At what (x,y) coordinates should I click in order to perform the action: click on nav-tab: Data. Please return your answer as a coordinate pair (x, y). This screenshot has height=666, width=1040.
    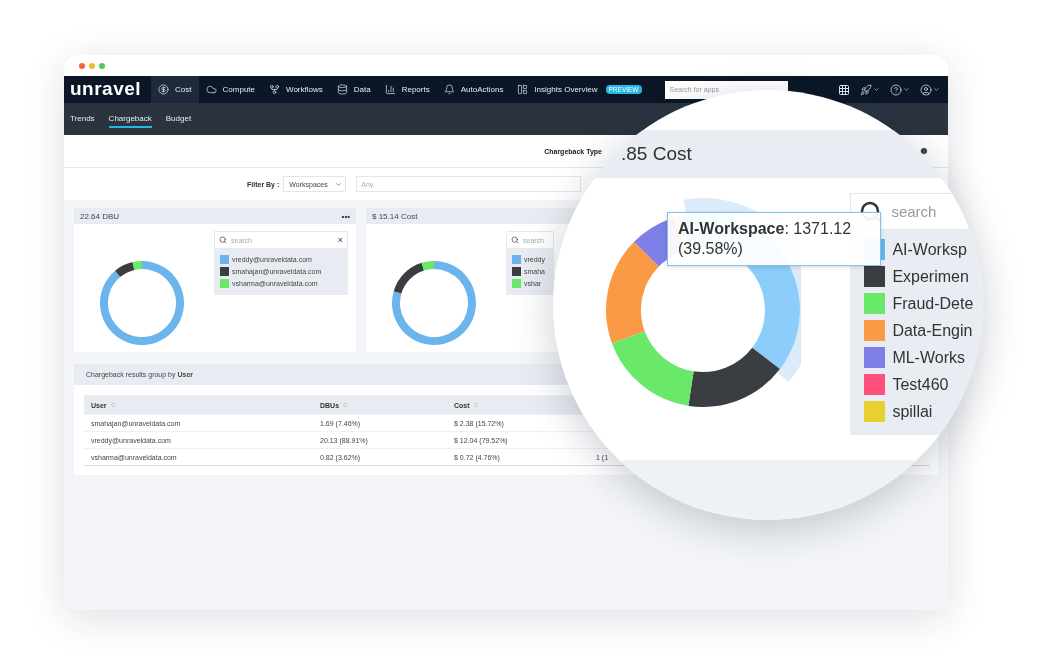
    Looking at the image, I should click on (353, 89).